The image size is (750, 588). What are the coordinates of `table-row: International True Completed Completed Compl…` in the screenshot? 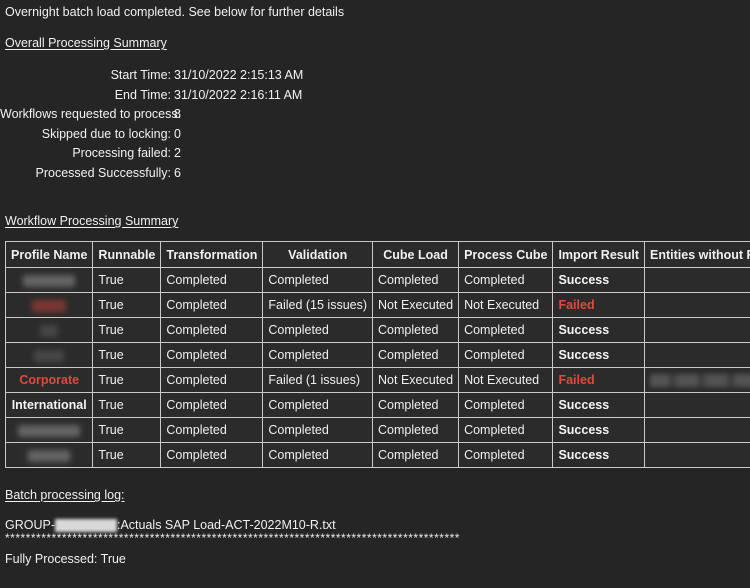 It's located at (378, 405).